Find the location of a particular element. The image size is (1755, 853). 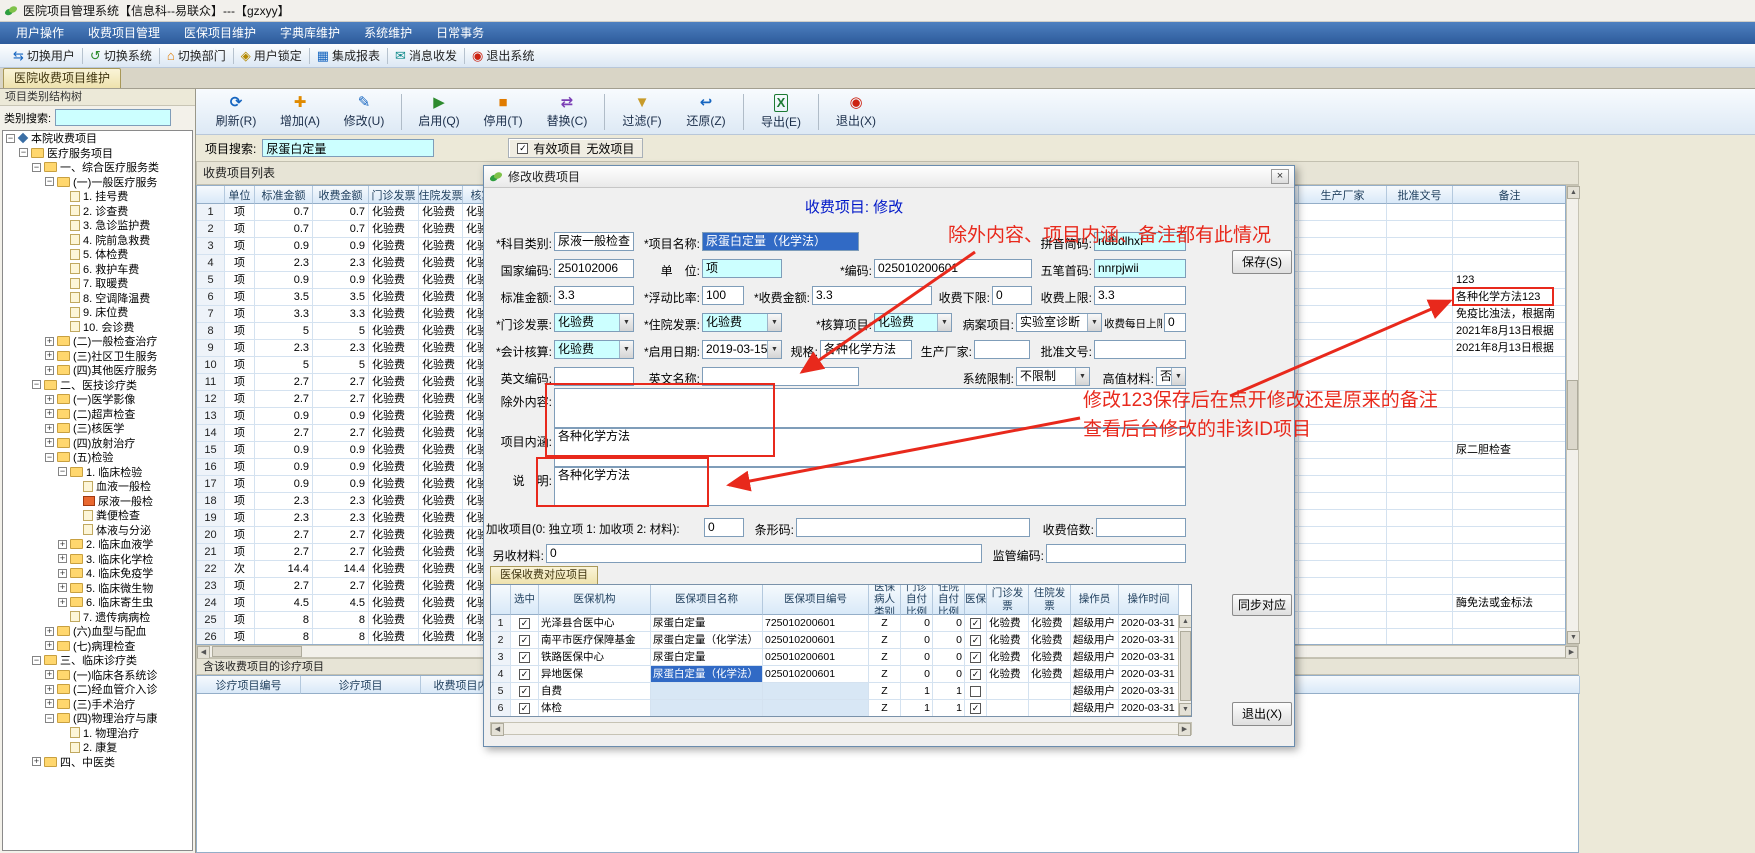

enable_date-field: 2019-03-15 ▼ is located at coordinates (742, 349).